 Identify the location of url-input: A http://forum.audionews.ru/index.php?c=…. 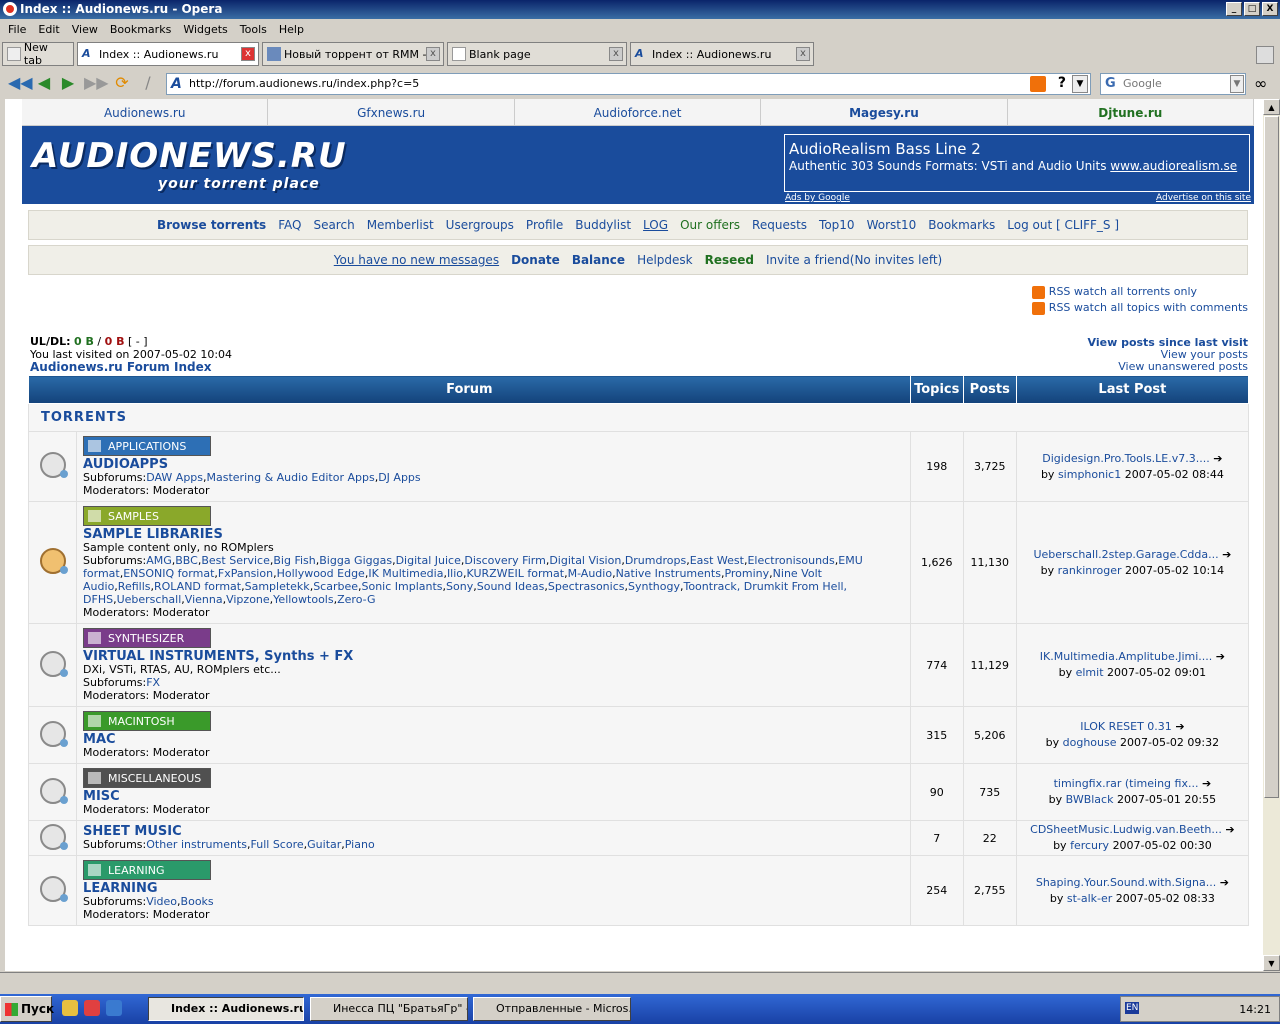
(628, 84).